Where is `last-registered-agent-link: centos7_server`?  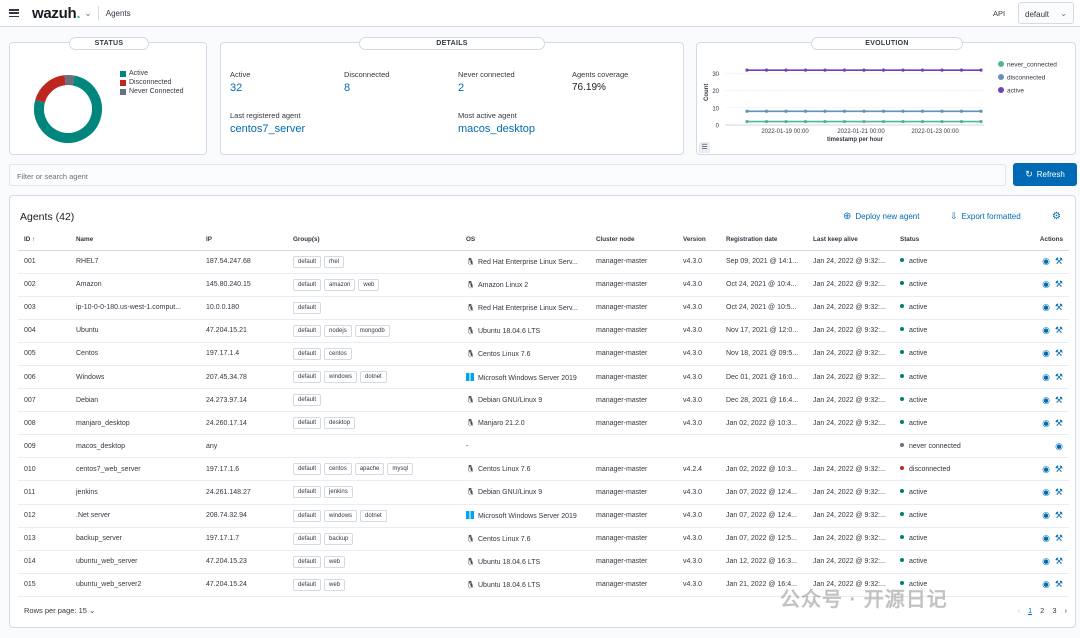
last-registered-agent-link: centos7_server is located at coordinates (267, 129).